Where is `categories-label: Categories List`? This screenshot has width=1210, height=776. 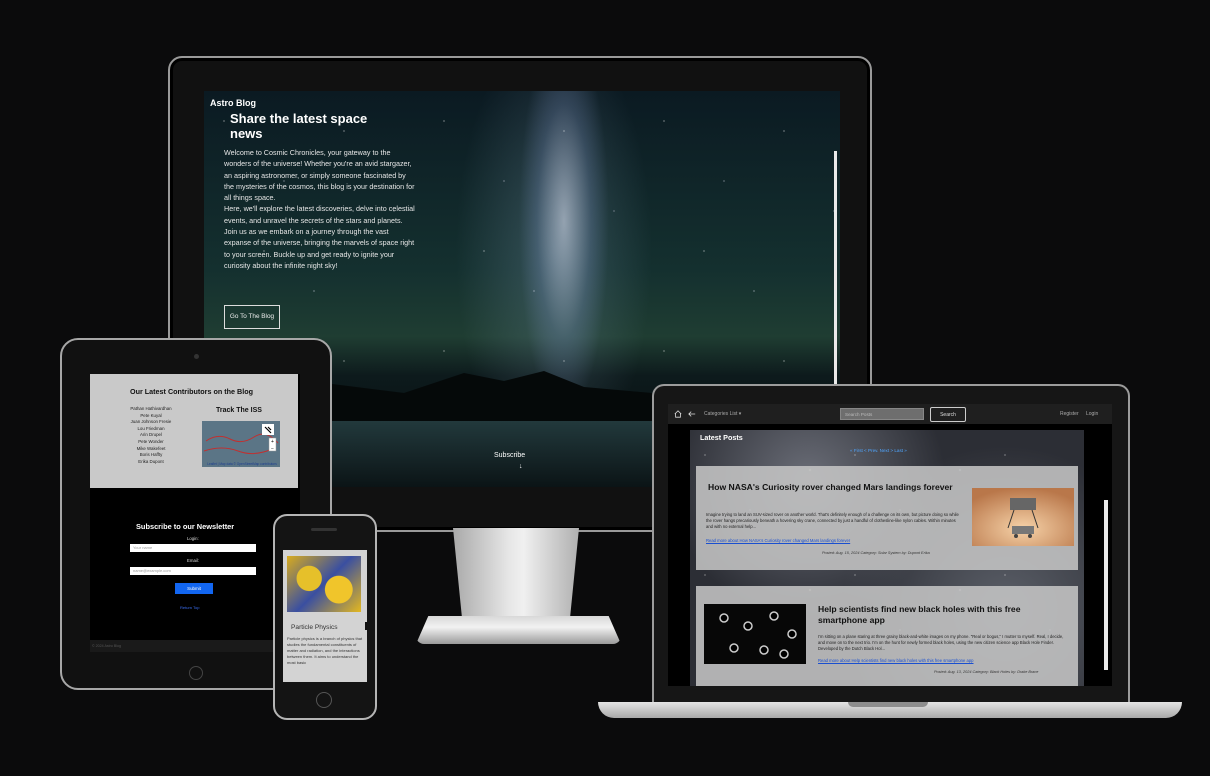
categories-label: Categories List is located at coordinates (721, 414).